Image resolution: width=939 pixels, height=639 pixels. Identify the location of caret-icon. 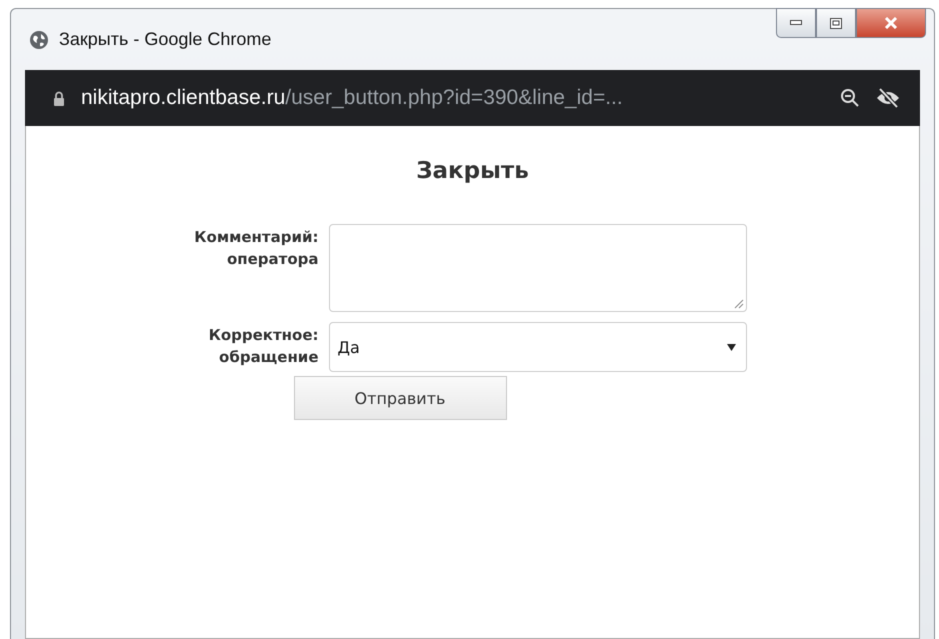
(731, 347).